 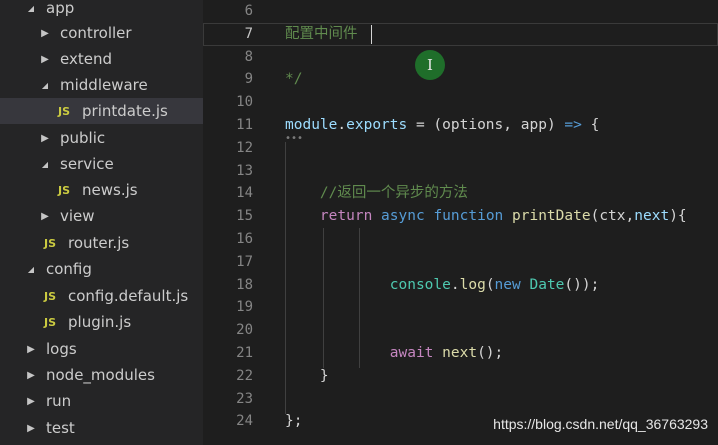 What do you see at coordinates (101, 401) in the screenshot?
I see `folder-item: ▶ run` at bounding box center [101, 401].